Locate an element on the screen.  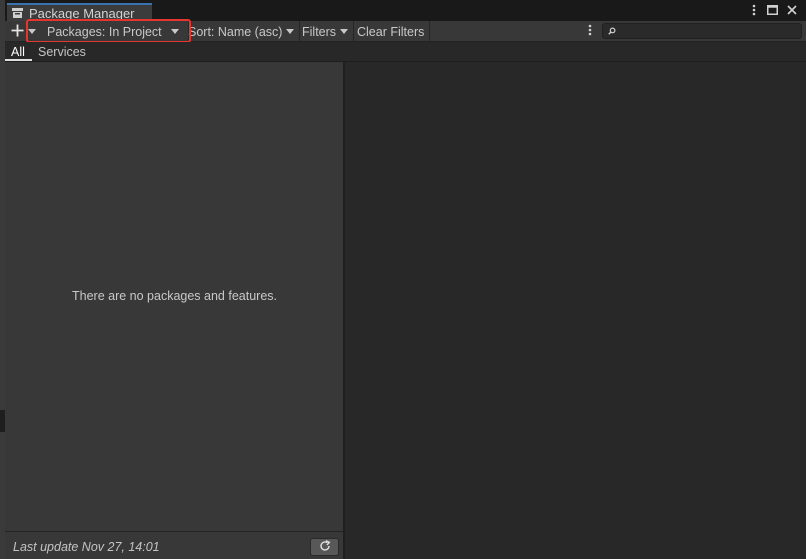
window-tab: Package Manager is located at coordinates (79, 12).